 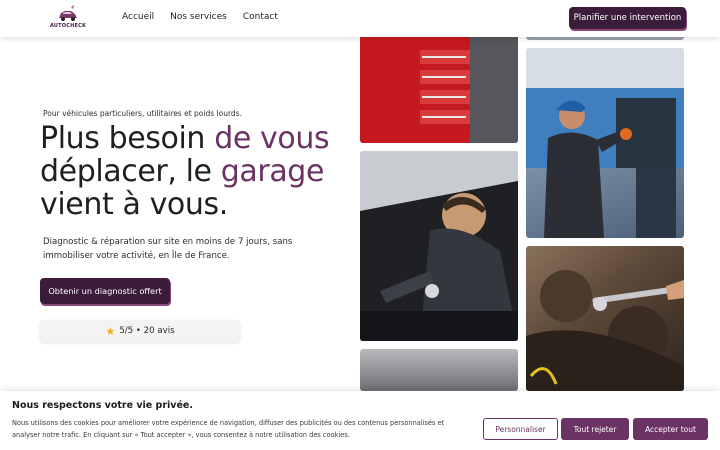 I want to click on nav-item-services: Nos services, so click(x=198, y=17).